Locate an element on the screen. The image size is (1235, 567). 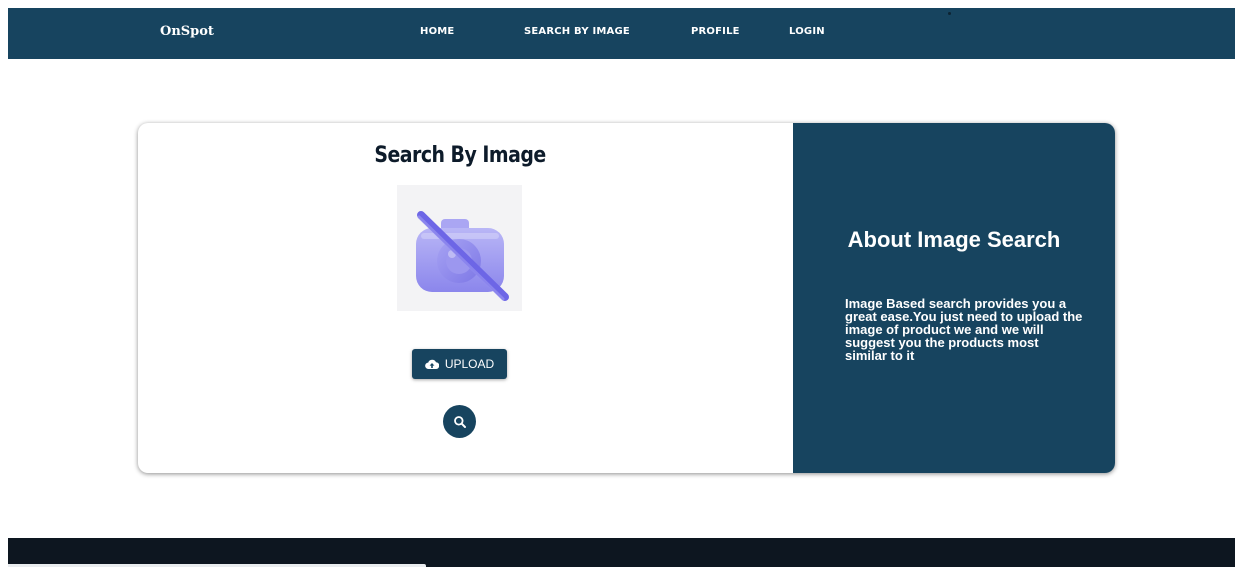
upload-button: UPLOAD is located at coordinates (459, 364).